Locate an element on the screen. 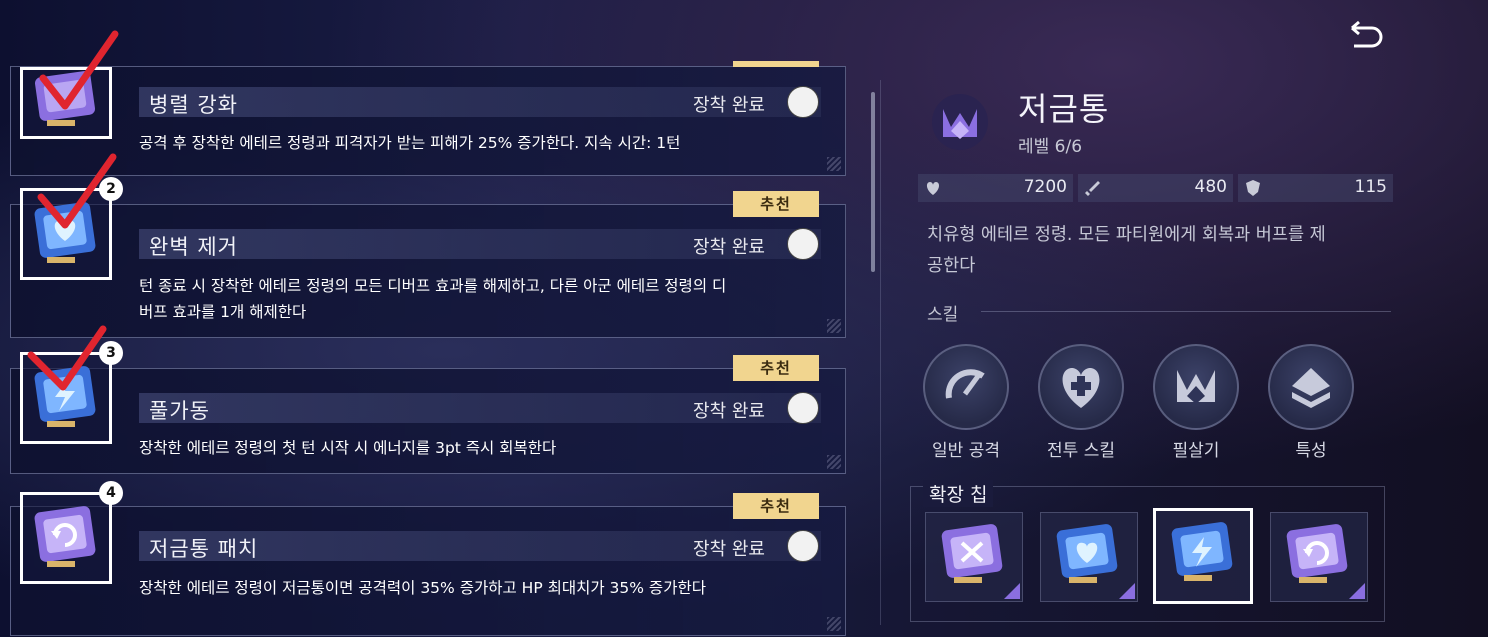 Image resolution: width=1488 pixels, height=637 pixels. skill-label: 전투 스킬 is located at coordinates (1081, 451).